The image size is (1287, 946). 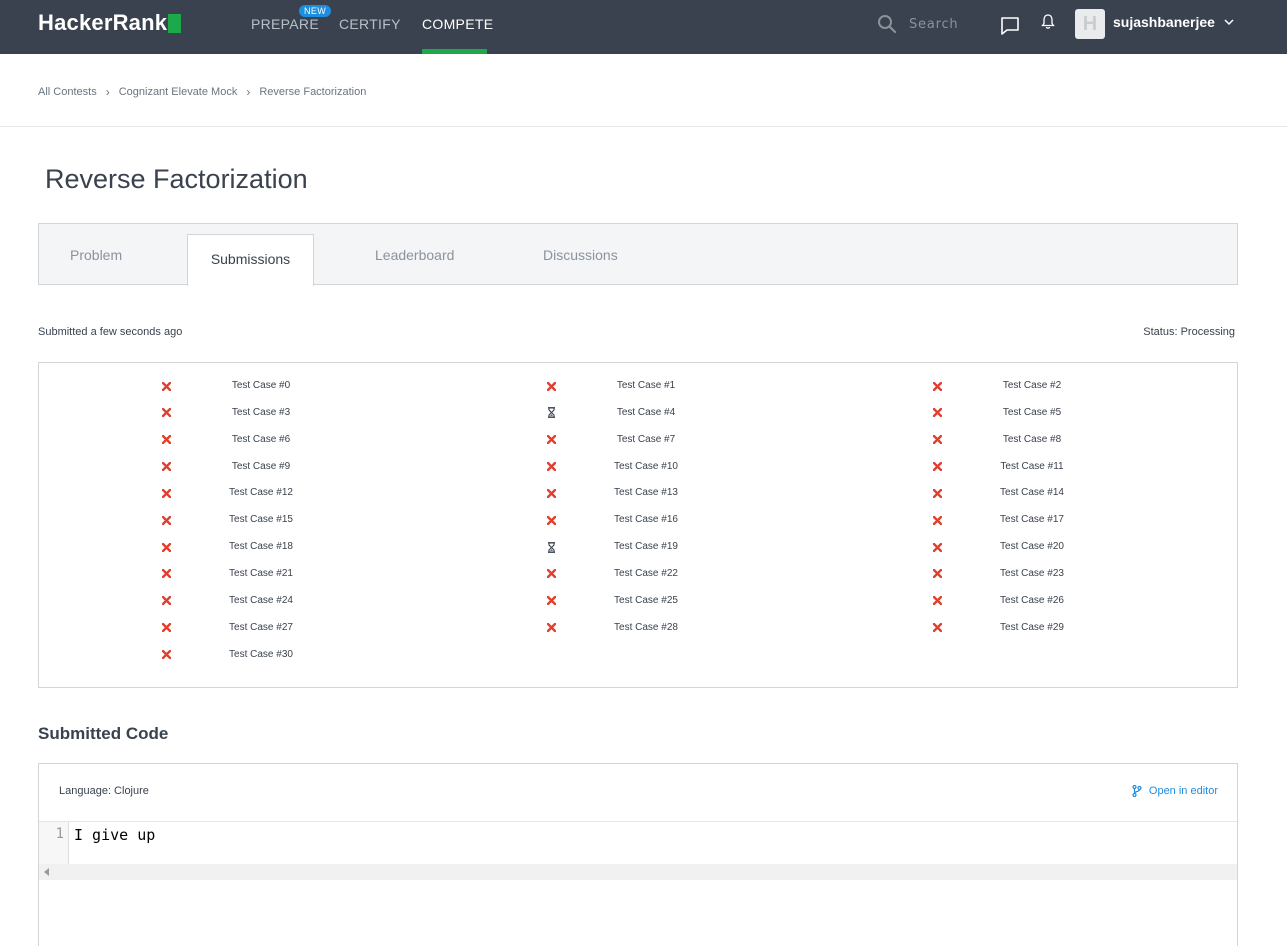 I want to click on test-case-label: Test Case #0, so click(x=261, y=385).